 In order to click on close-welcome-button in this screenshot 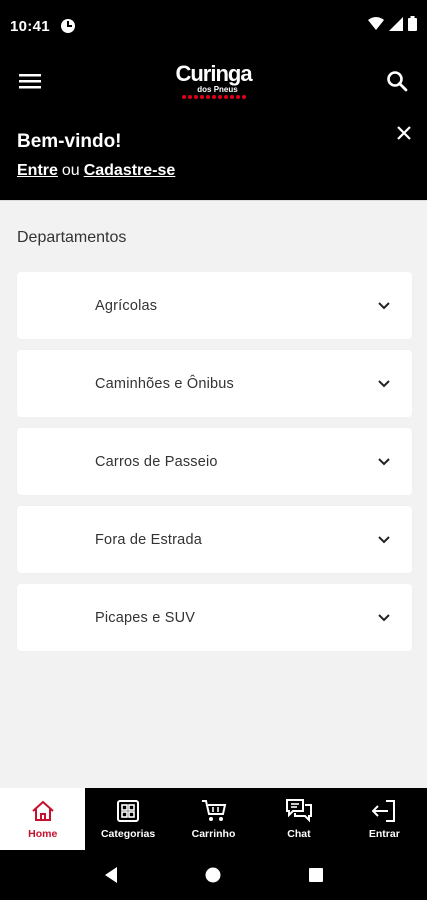, I will do `click(404, 133)`.